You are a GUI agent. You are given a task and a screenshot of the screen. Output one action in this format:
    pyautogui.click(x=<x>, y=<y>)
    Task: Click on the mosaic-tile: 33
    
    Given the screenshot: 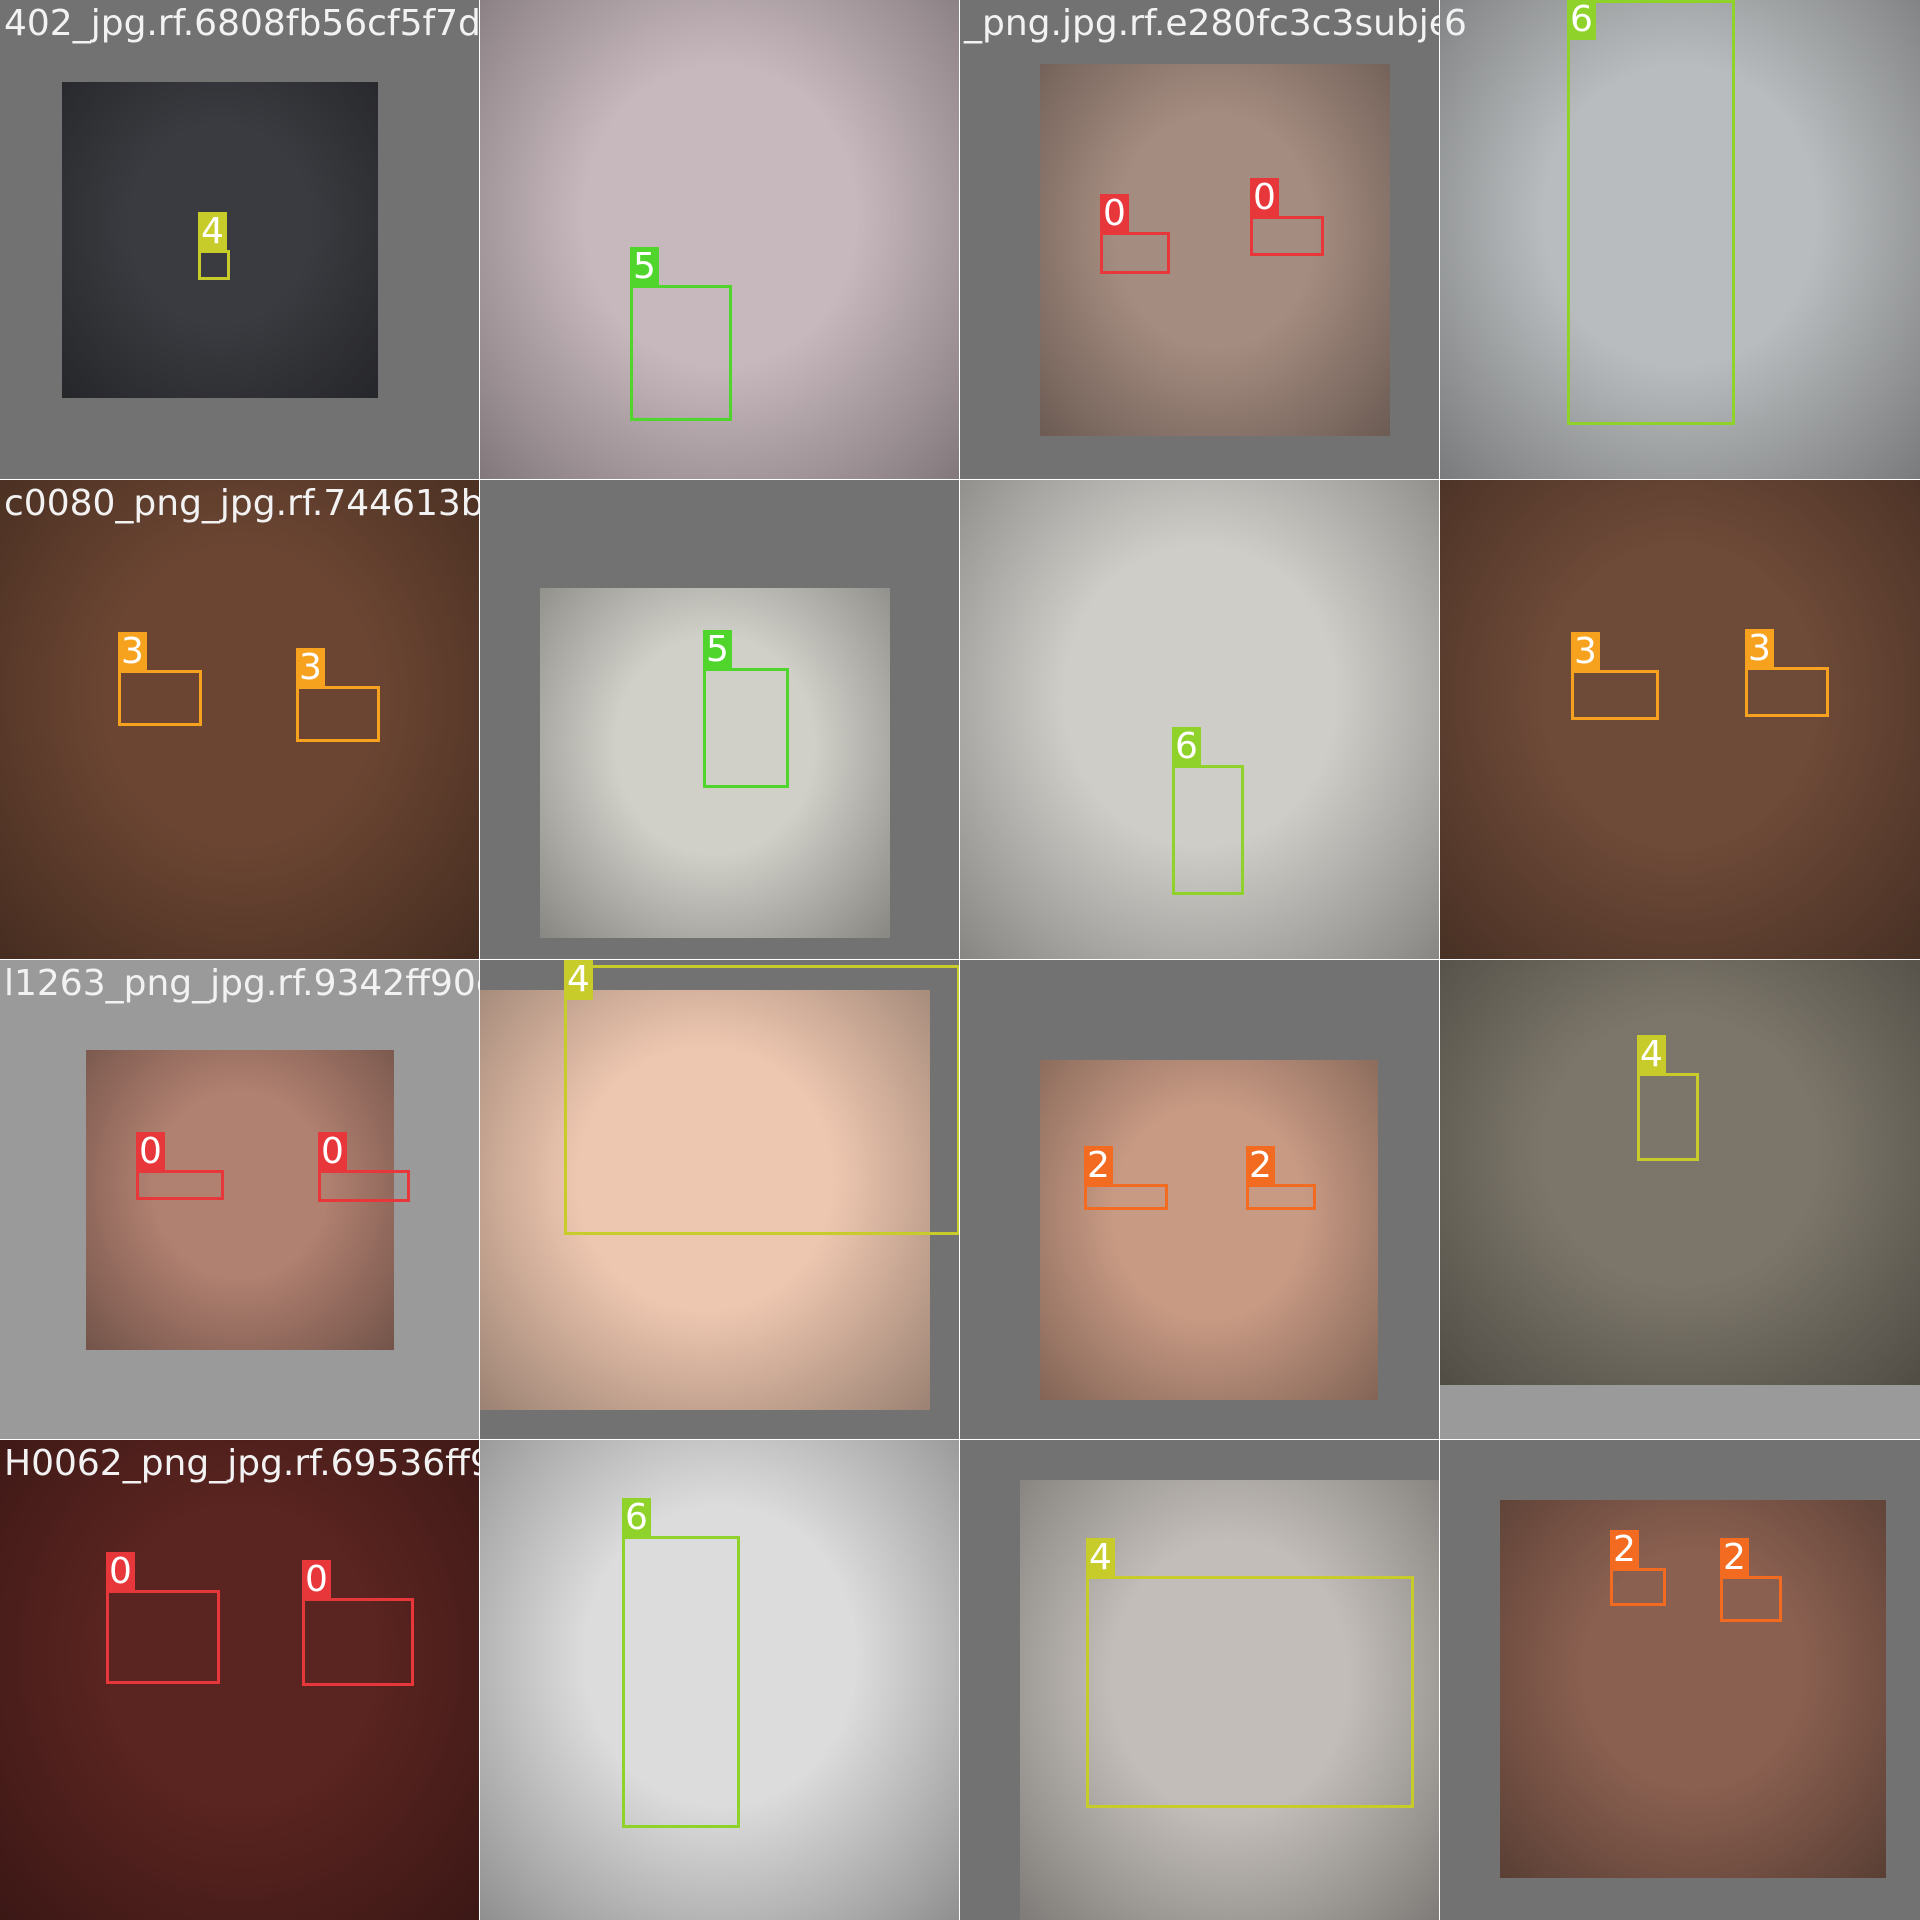 What is the action you would take?
    pyautogui.click(x=1680, y=719)
    